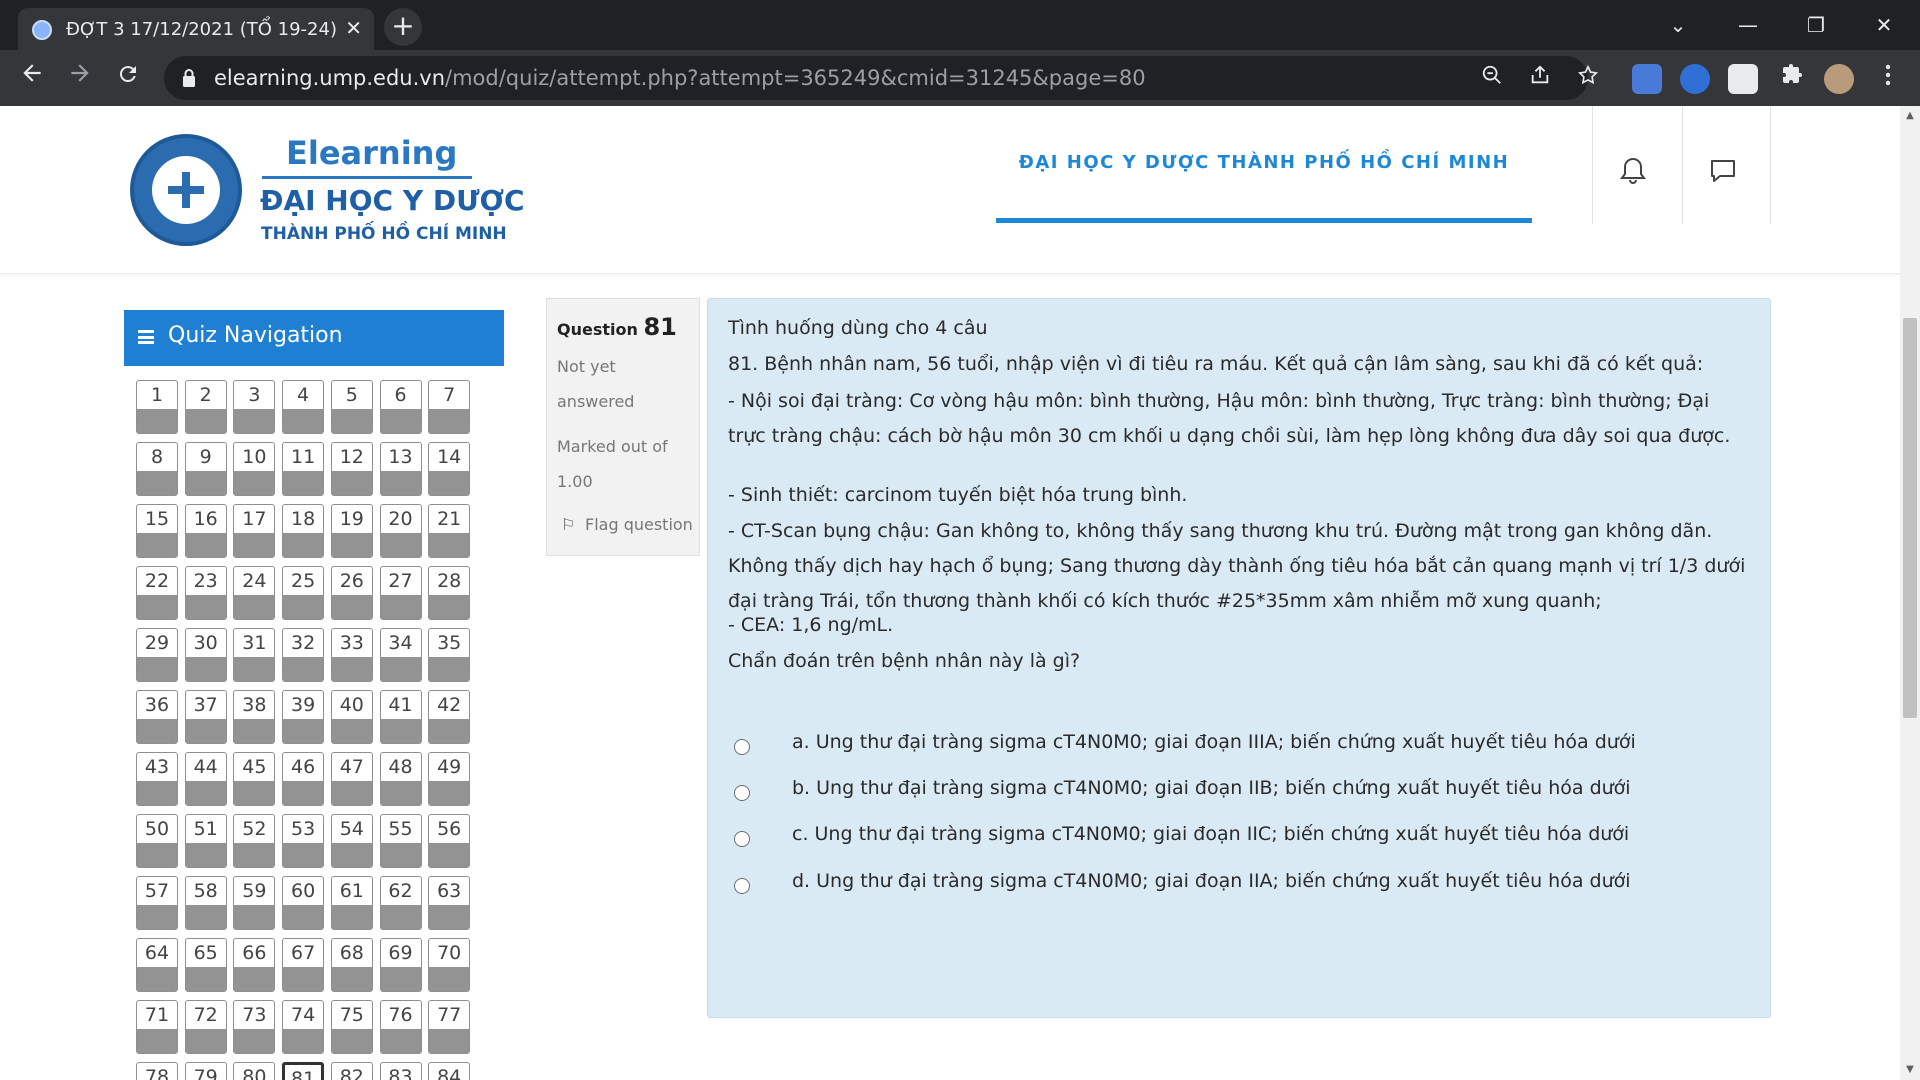  I want to click on quiz-nav-button: 14, so click(449, 469).